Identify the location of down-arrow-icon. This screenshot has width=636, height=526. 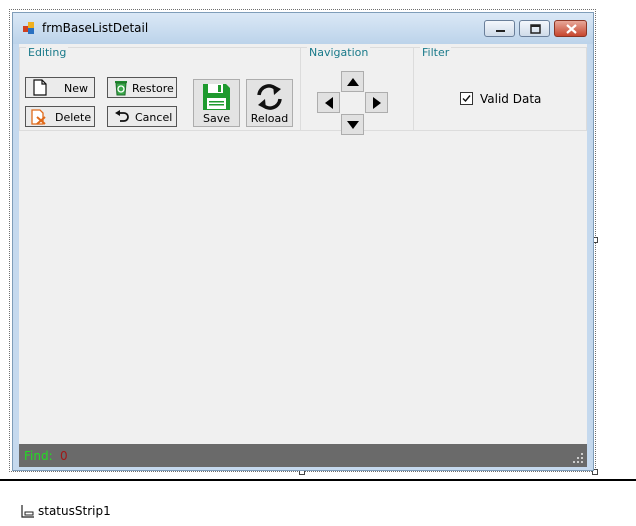
(352, 124).